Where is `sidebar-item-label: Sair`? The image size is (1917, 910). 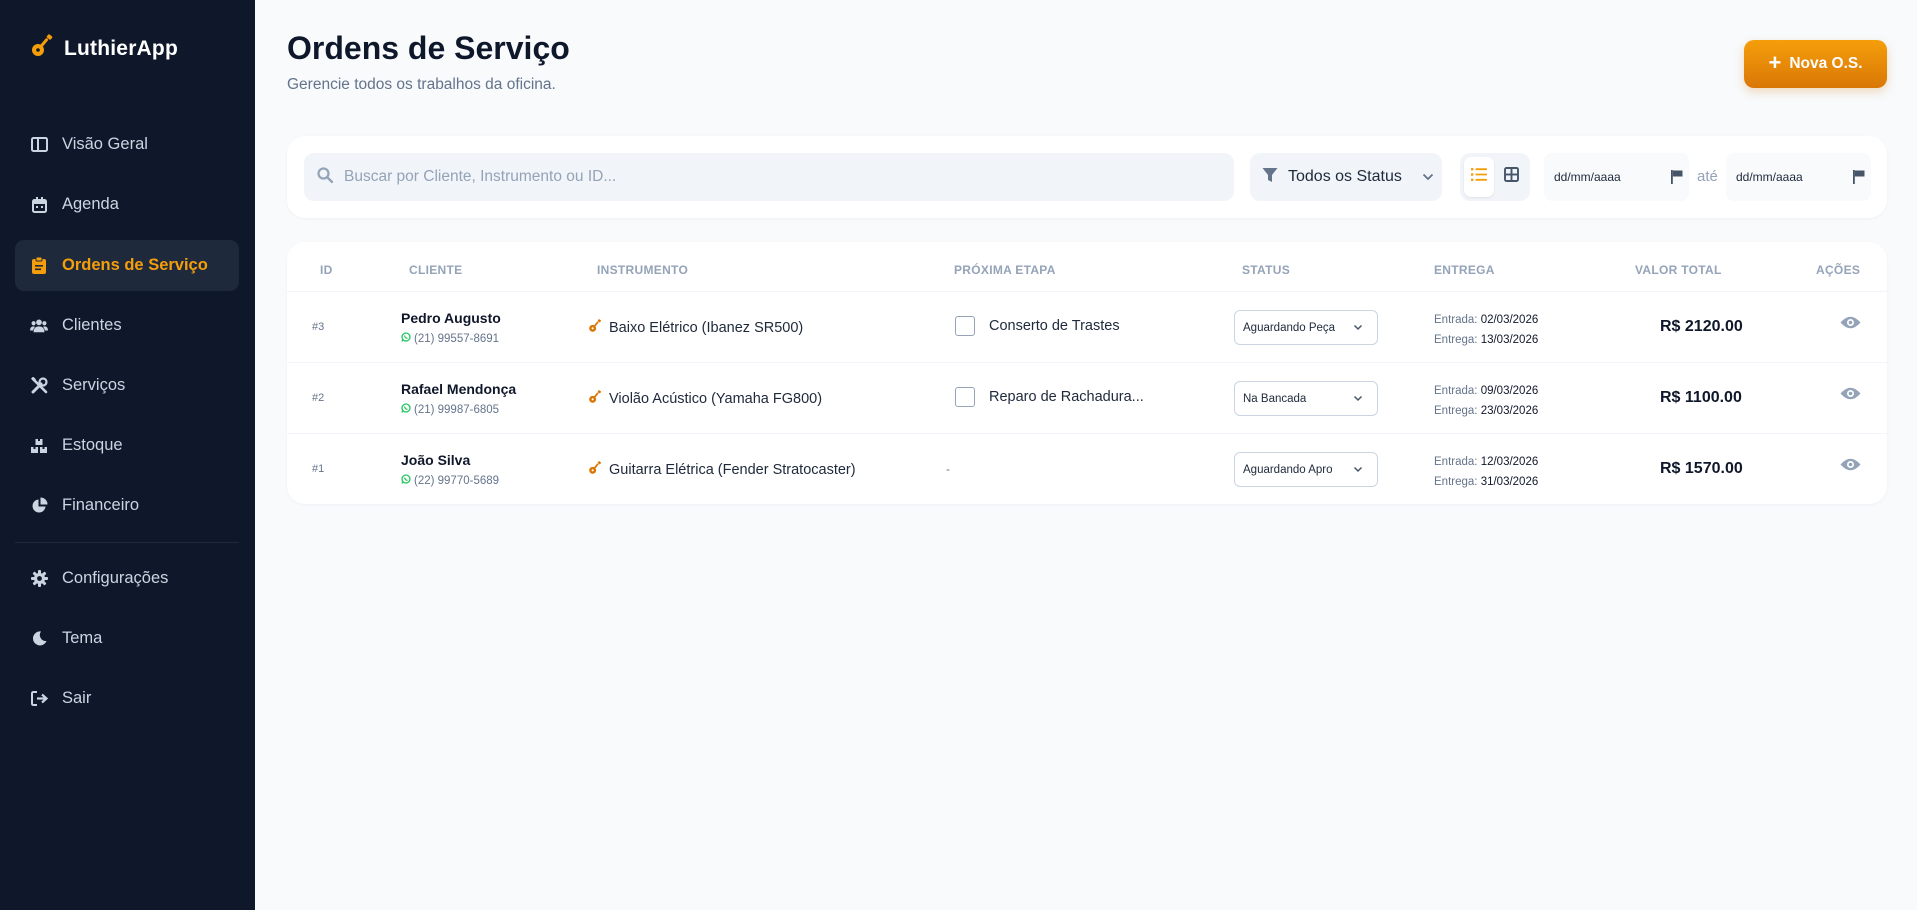 sidebar-item-label: Sair is located at coordinates (77, 698).